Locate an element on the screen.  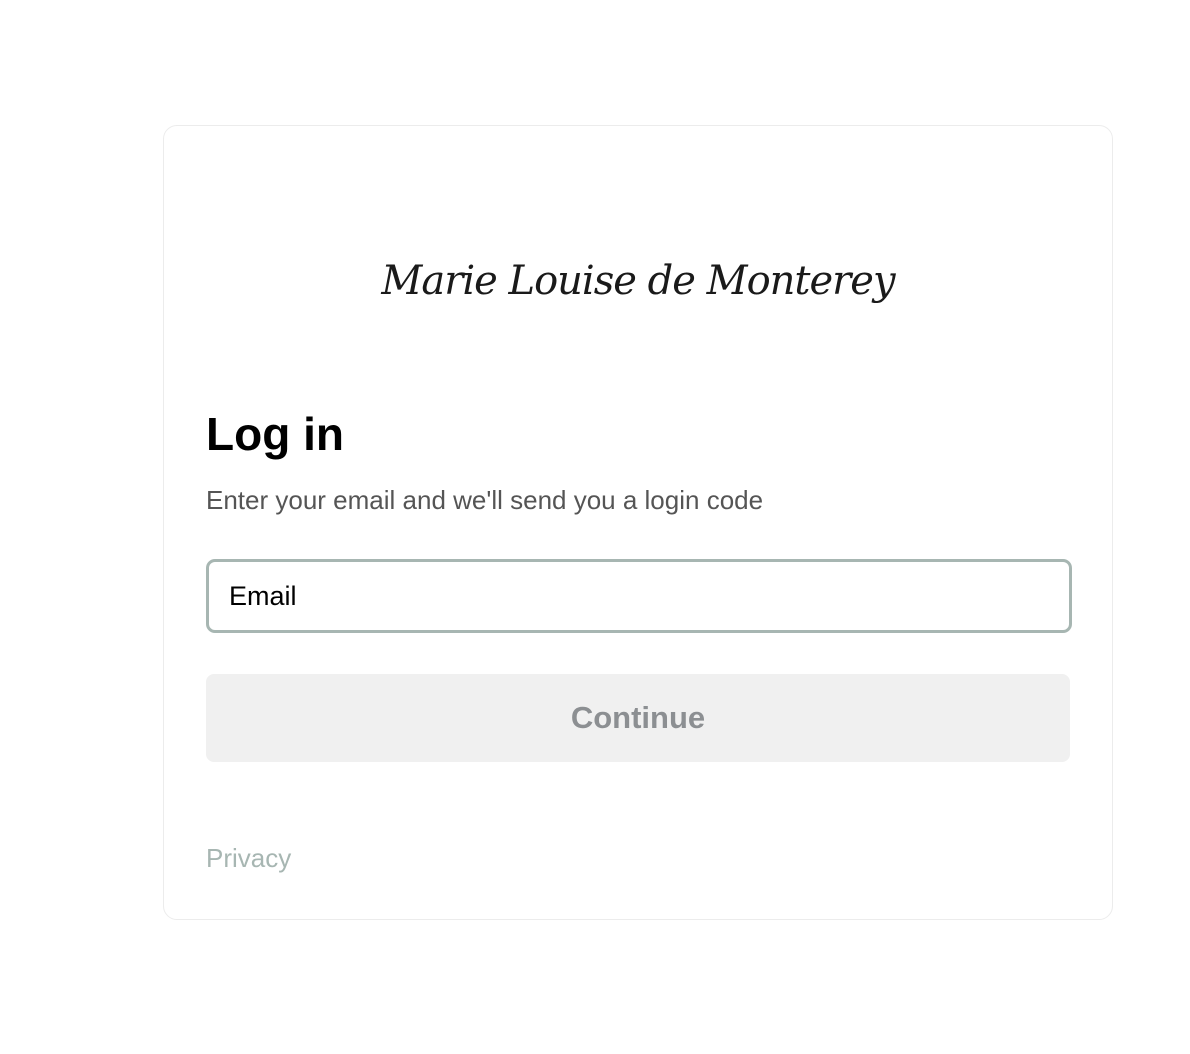
brand-logo: Marie Louise de Monterey is located at coordinates (638, 281).